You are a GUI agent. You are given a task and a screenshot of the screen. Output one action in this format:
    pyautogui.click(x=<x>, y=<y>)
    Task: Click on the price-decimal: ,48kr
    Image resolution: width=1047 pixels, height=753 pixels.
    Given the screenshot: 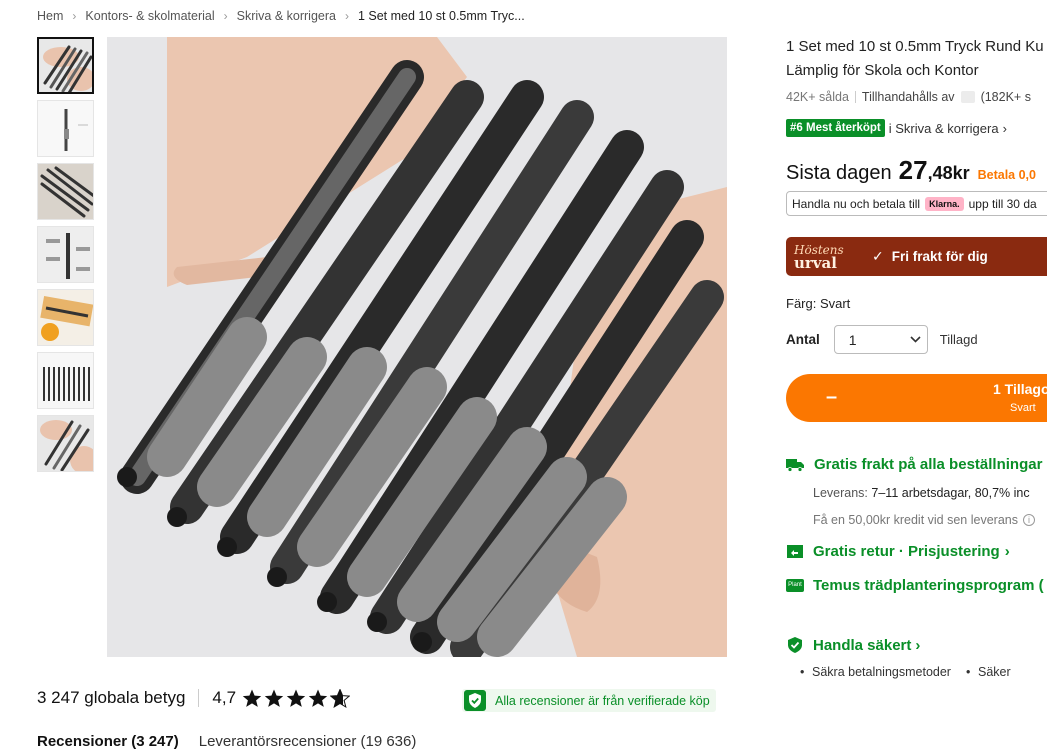 What is the action you would take?
    pyautogui.click(x=948, y=173)
    